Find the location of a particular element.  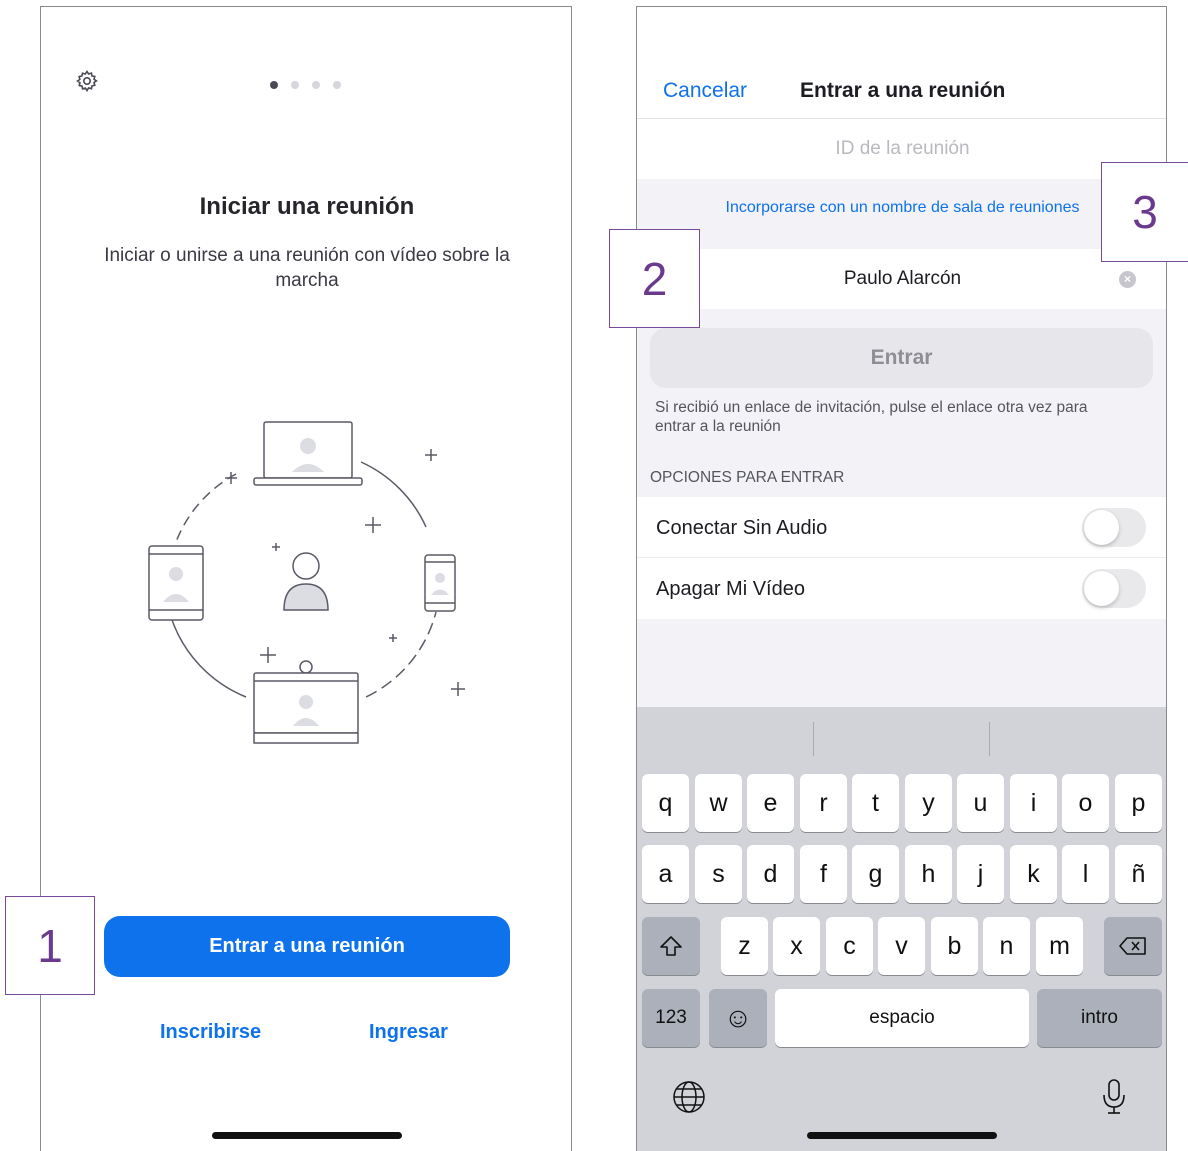

step-annotation-2: 2 is located at coordinates (654, 278).